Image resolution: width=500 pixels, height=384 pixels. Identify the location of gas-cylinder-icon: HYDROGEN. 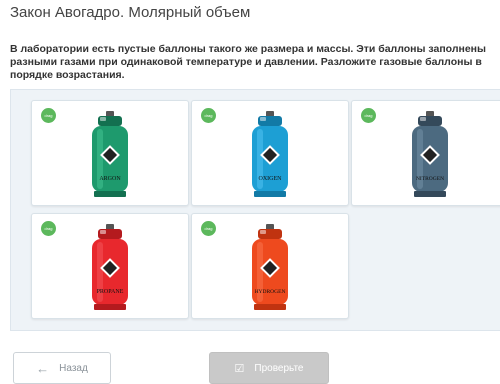
(270, 267).